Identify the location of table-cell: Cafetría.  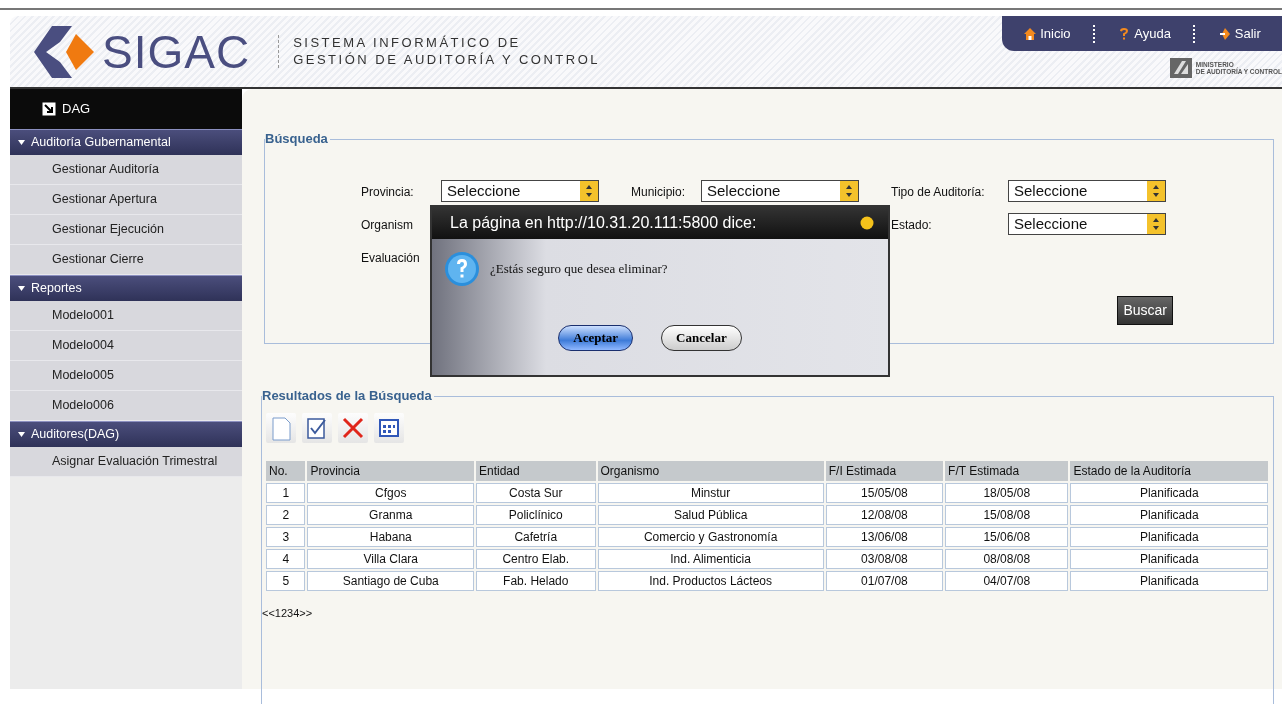
(536, 537).